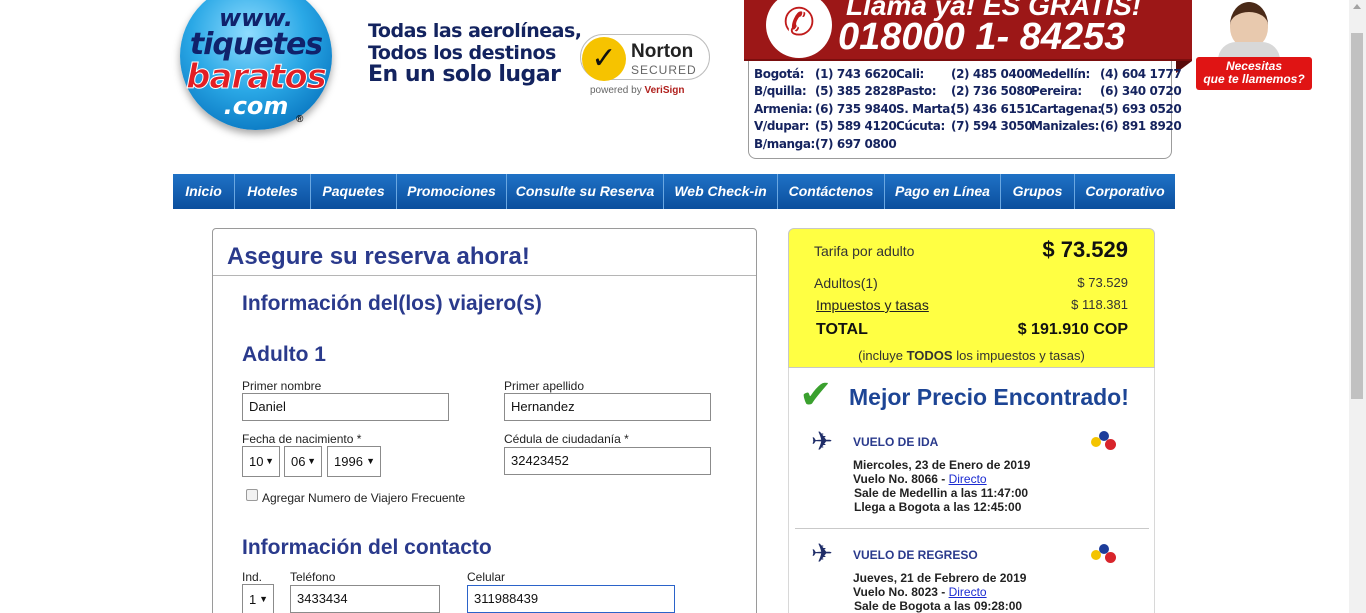  I want to click on nav-web-checkin: Web Check-in, so click(721, 191).